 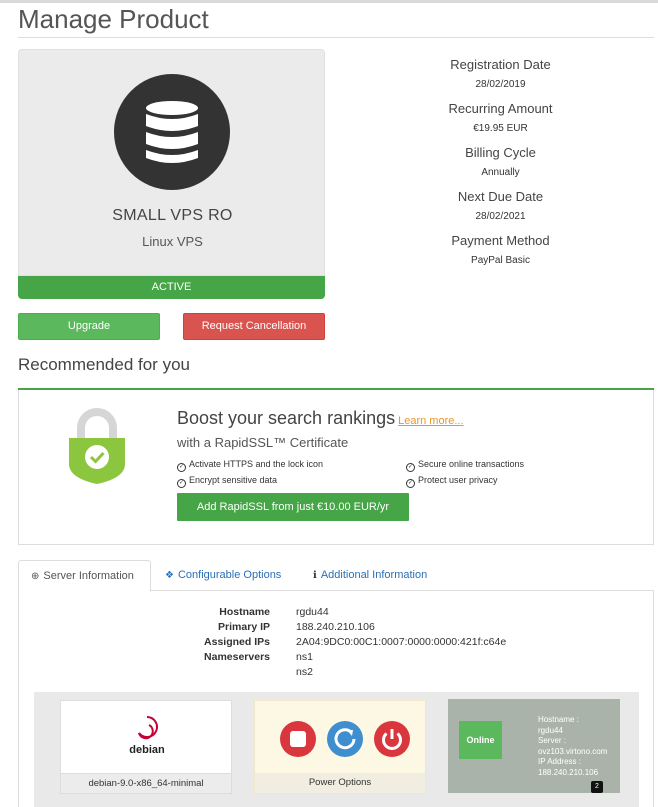 I want to click on detail-value-registration-date: 28/02/2019, so click(x=500, y=84).